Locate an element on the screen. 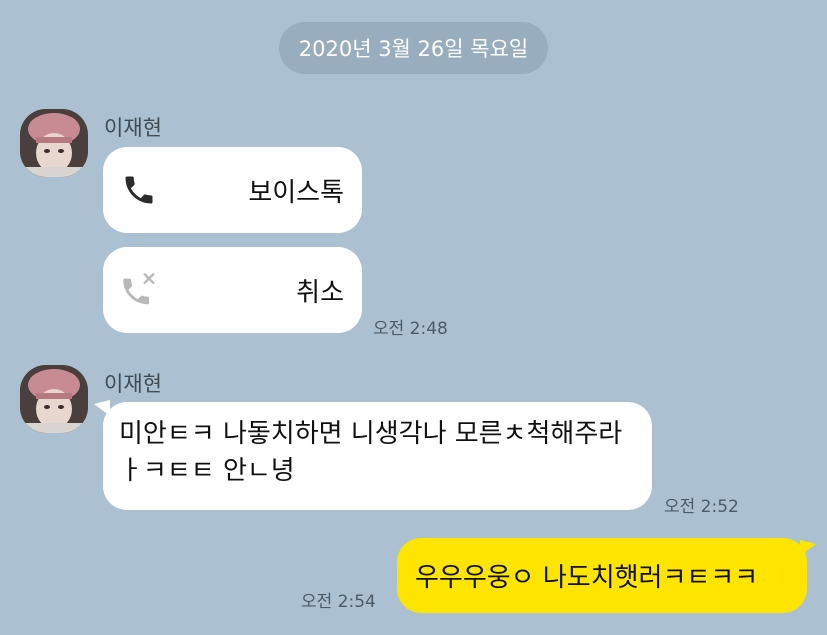  message-time: 오전 2:54 is located at coordinates (338, 602).